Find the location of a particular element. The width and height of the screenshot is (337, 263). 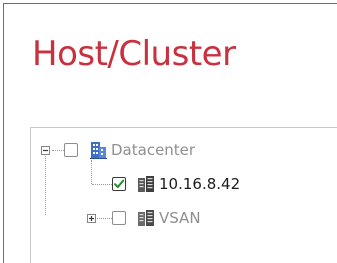

datacenter-icon is located at coordinates (98, 150).